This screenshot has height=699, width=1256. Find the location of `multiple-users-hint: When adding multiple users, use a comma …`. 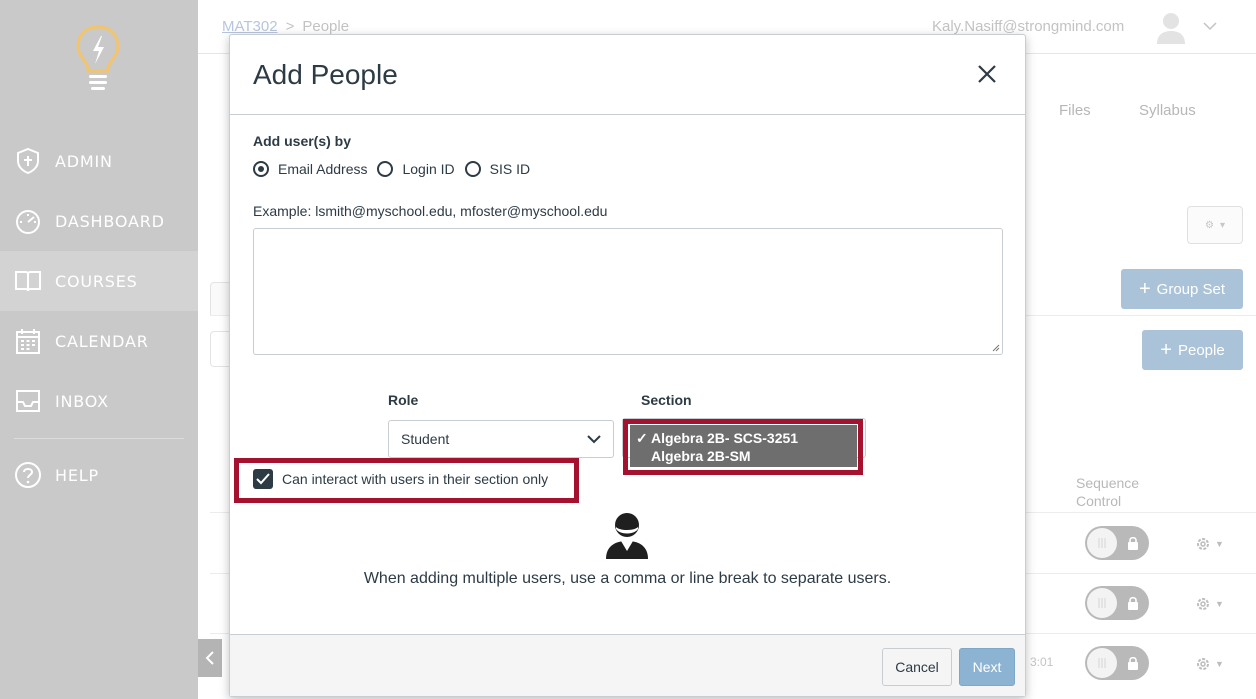

multiple-users-hint: When adding multiple users, use a comma … is located at coordinates (627, 578).